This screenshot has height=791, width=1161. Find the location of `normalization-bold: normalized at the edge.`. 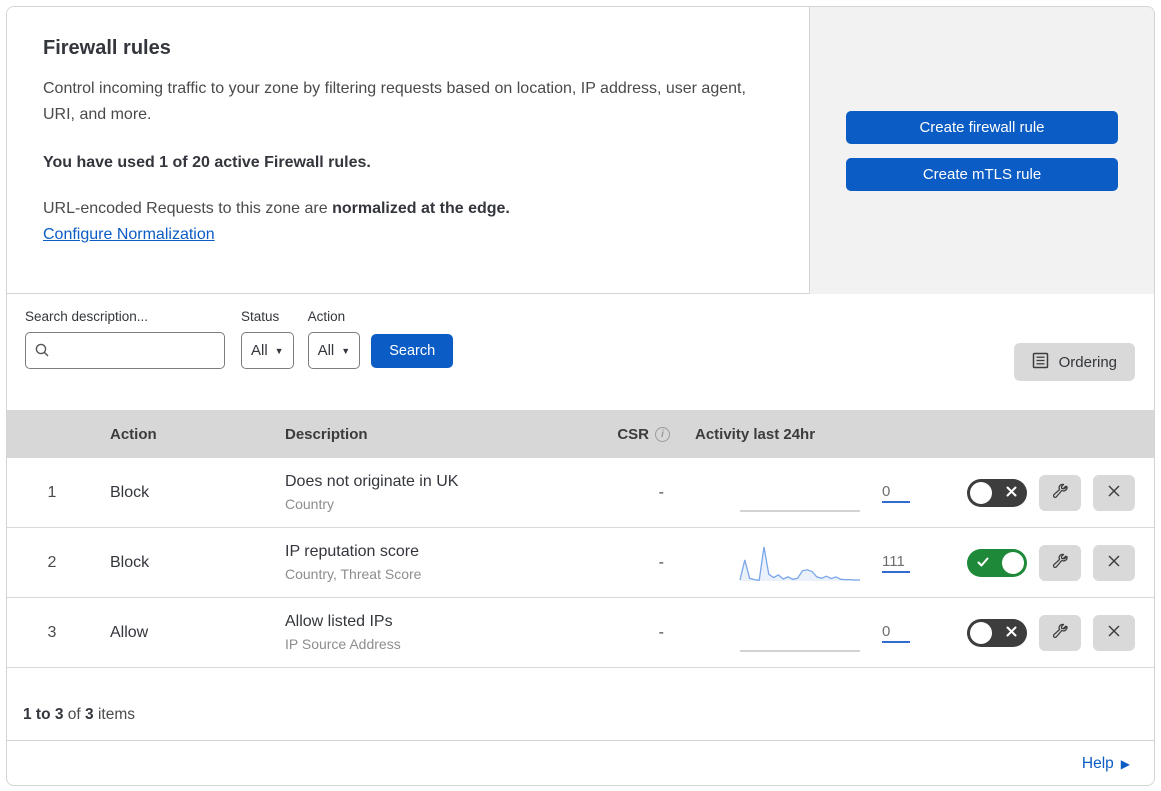

normalization-bold: normalized at the edge. is located at coordinates (421, 208).